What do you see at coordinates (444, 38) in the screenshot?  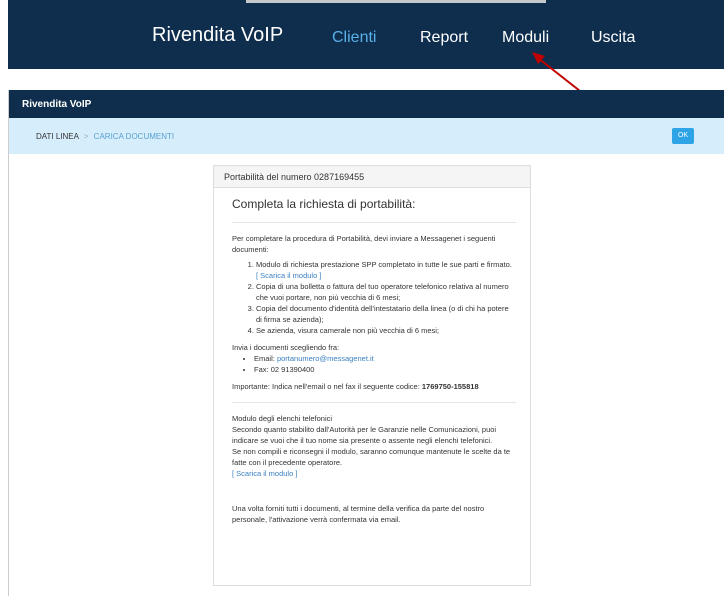 I see `nav-report: Report` at bounding box center [444, 38].